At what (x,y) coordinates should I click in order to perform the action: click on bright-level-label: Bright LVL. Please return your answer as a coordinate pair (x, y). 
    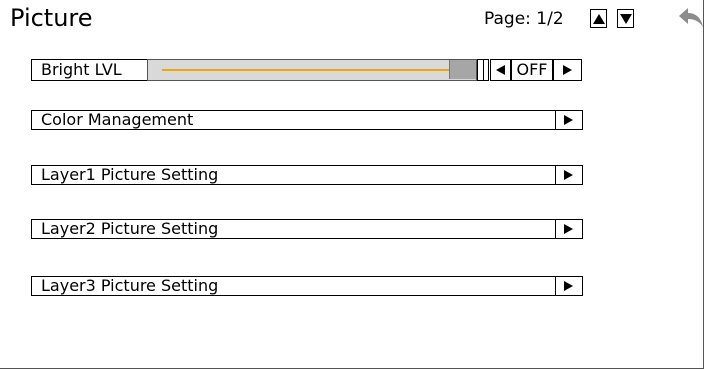
    Looking at the image, I should click on (81, 69).